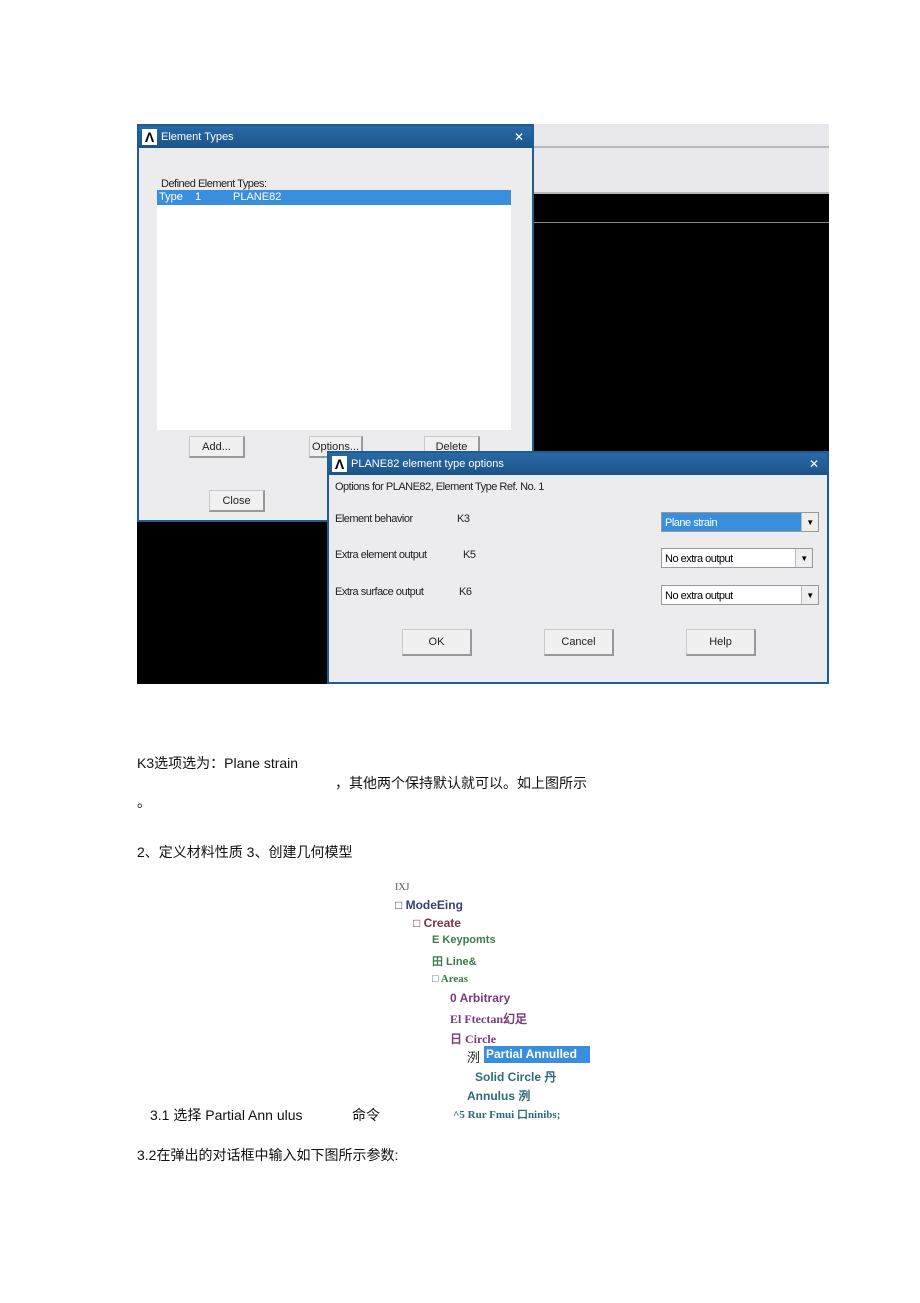 This screenshot has height=1303, width=920. What do you see at coordinates (737, 558) in the screenshot?
I see `extra-element-output-select: No extra output ▼` at bounding box center [737, 558].